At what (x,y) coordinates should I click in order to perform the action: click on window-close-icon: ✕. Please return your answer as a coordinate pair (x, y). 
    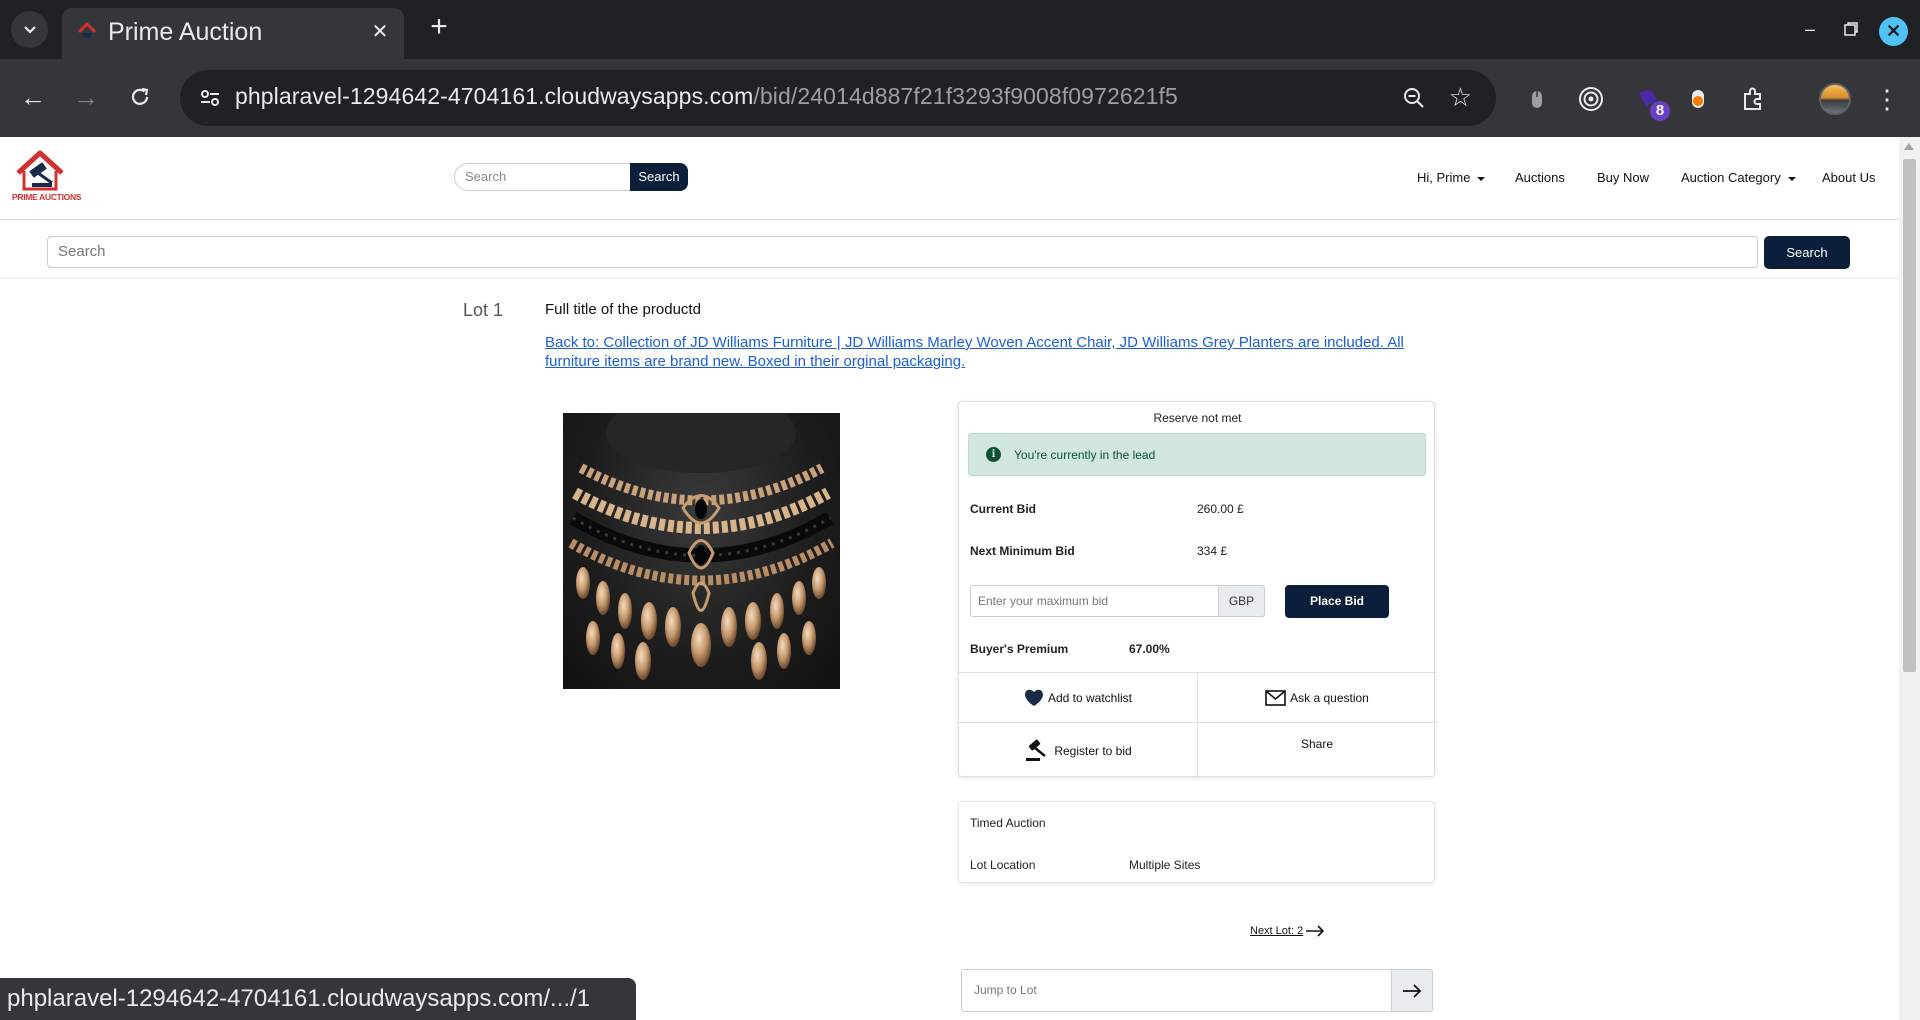
    Looking at the image, I should click on (1893, 31).